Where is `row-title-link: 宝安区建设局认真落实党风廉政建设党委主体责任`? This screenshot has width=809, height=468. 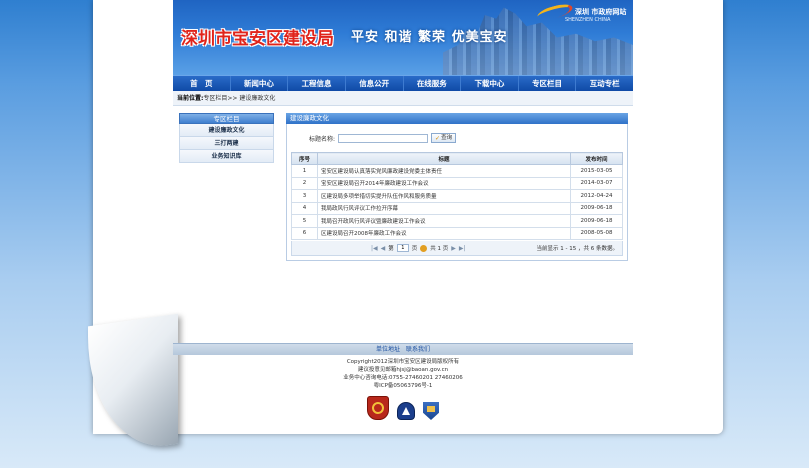
row-title-link: 宝安区建设局认真落实党风廉政建设党委主体责任 is located at coordinates (444, 171).